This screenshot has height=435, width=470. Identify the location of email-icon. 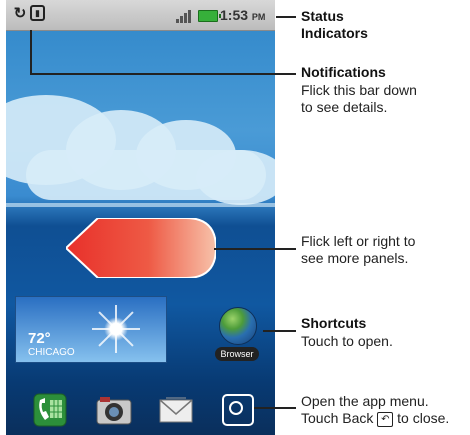
(176, 410).